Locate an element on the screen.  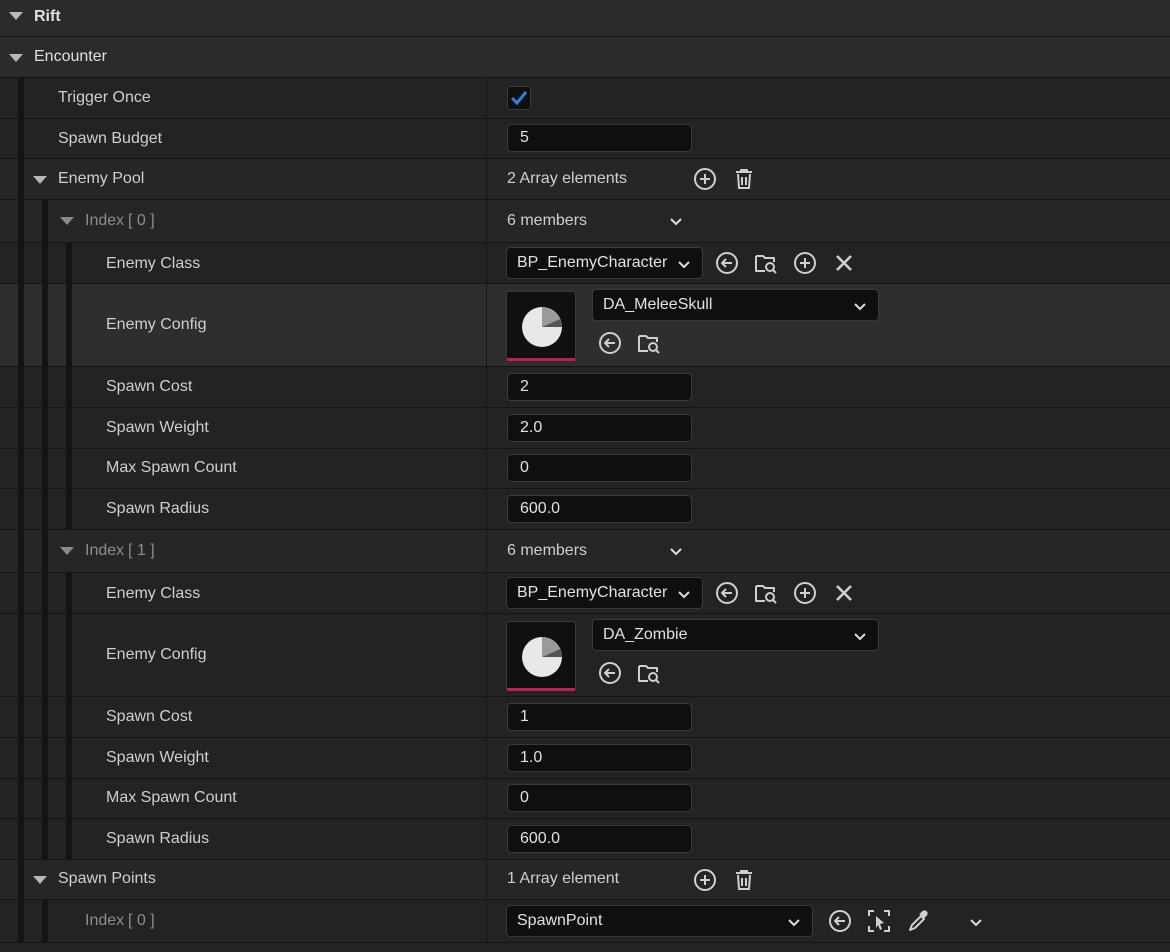
spawn-weight-input: 2.0 is located at coordinates (599, 428).